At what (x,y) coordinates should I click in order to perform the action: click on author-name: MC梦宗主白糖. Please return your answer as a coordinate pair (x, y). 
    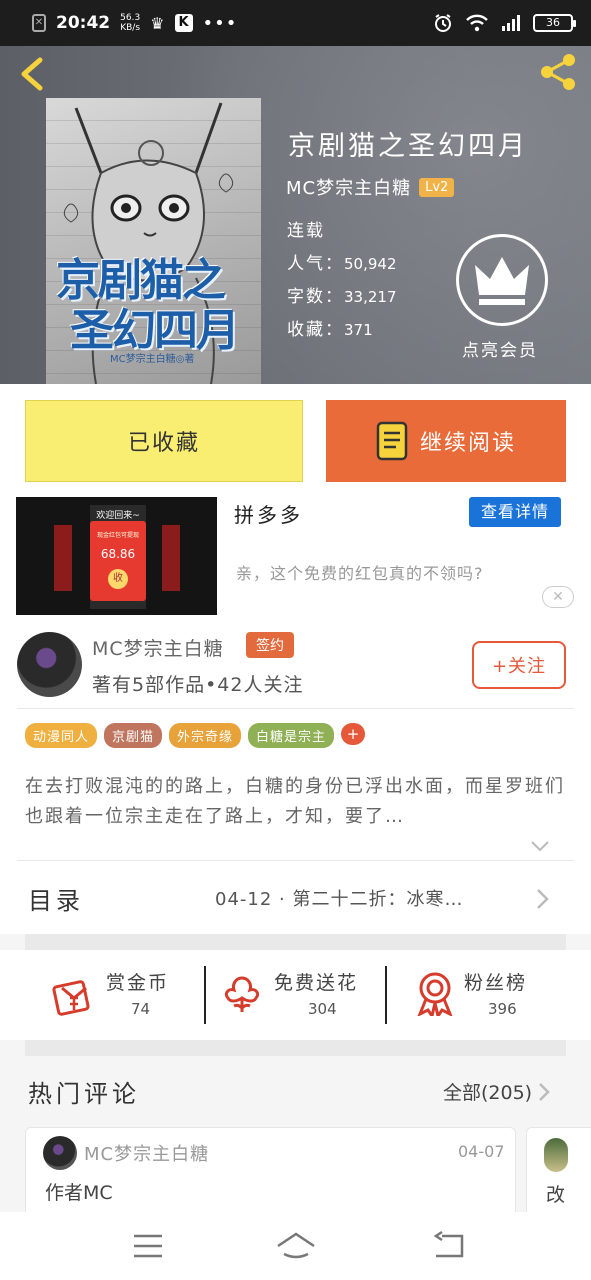
    Looking at the image, I should click on (158, 647).